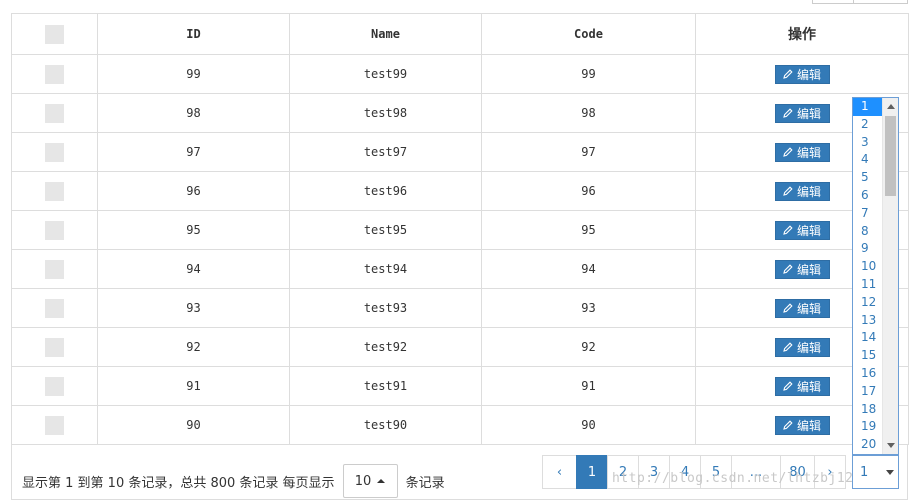 The width and height of the screenshot is (916, 500). I want to click on row-name: test91, so click(385, 386).